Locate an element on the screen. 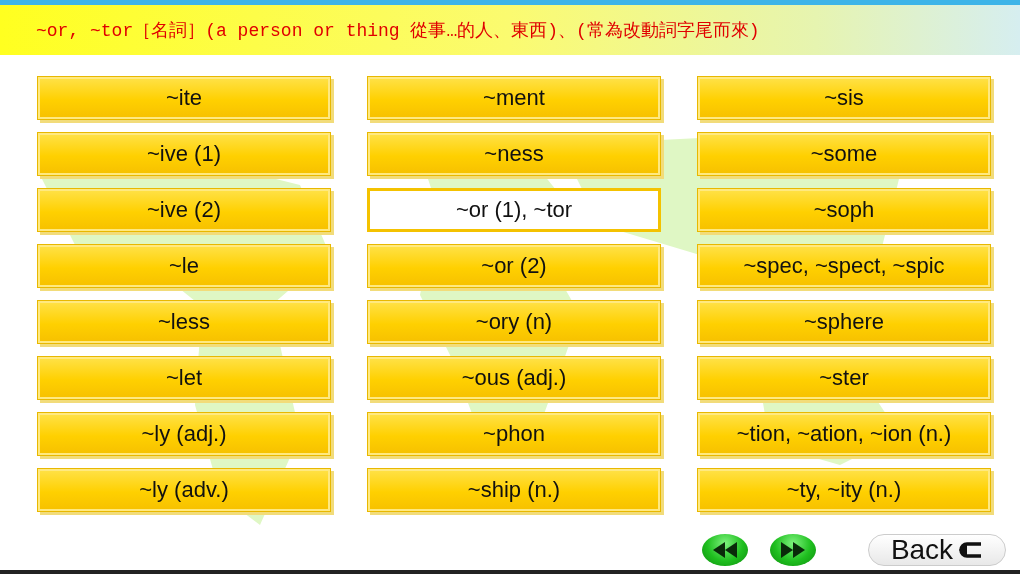 The width and height of the screenshot is (1020, 574). suffix-button: ~ment is located at coordinates (514, 98).